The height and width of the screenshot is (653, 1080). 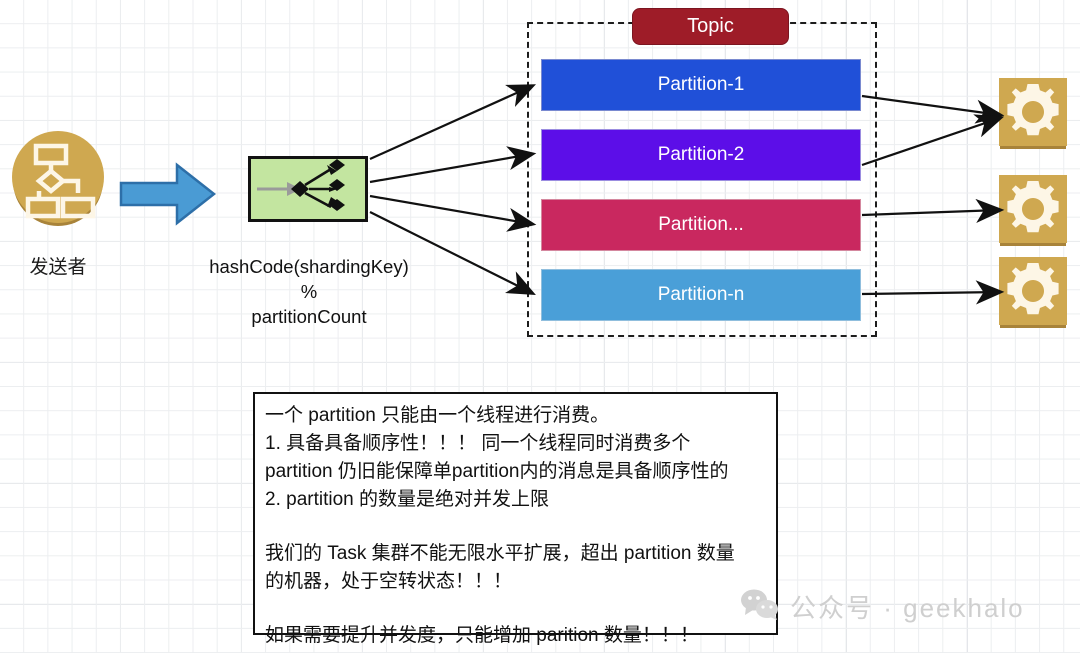 I want to click on partition-row: Partition-1, so click(x=701, y=85).